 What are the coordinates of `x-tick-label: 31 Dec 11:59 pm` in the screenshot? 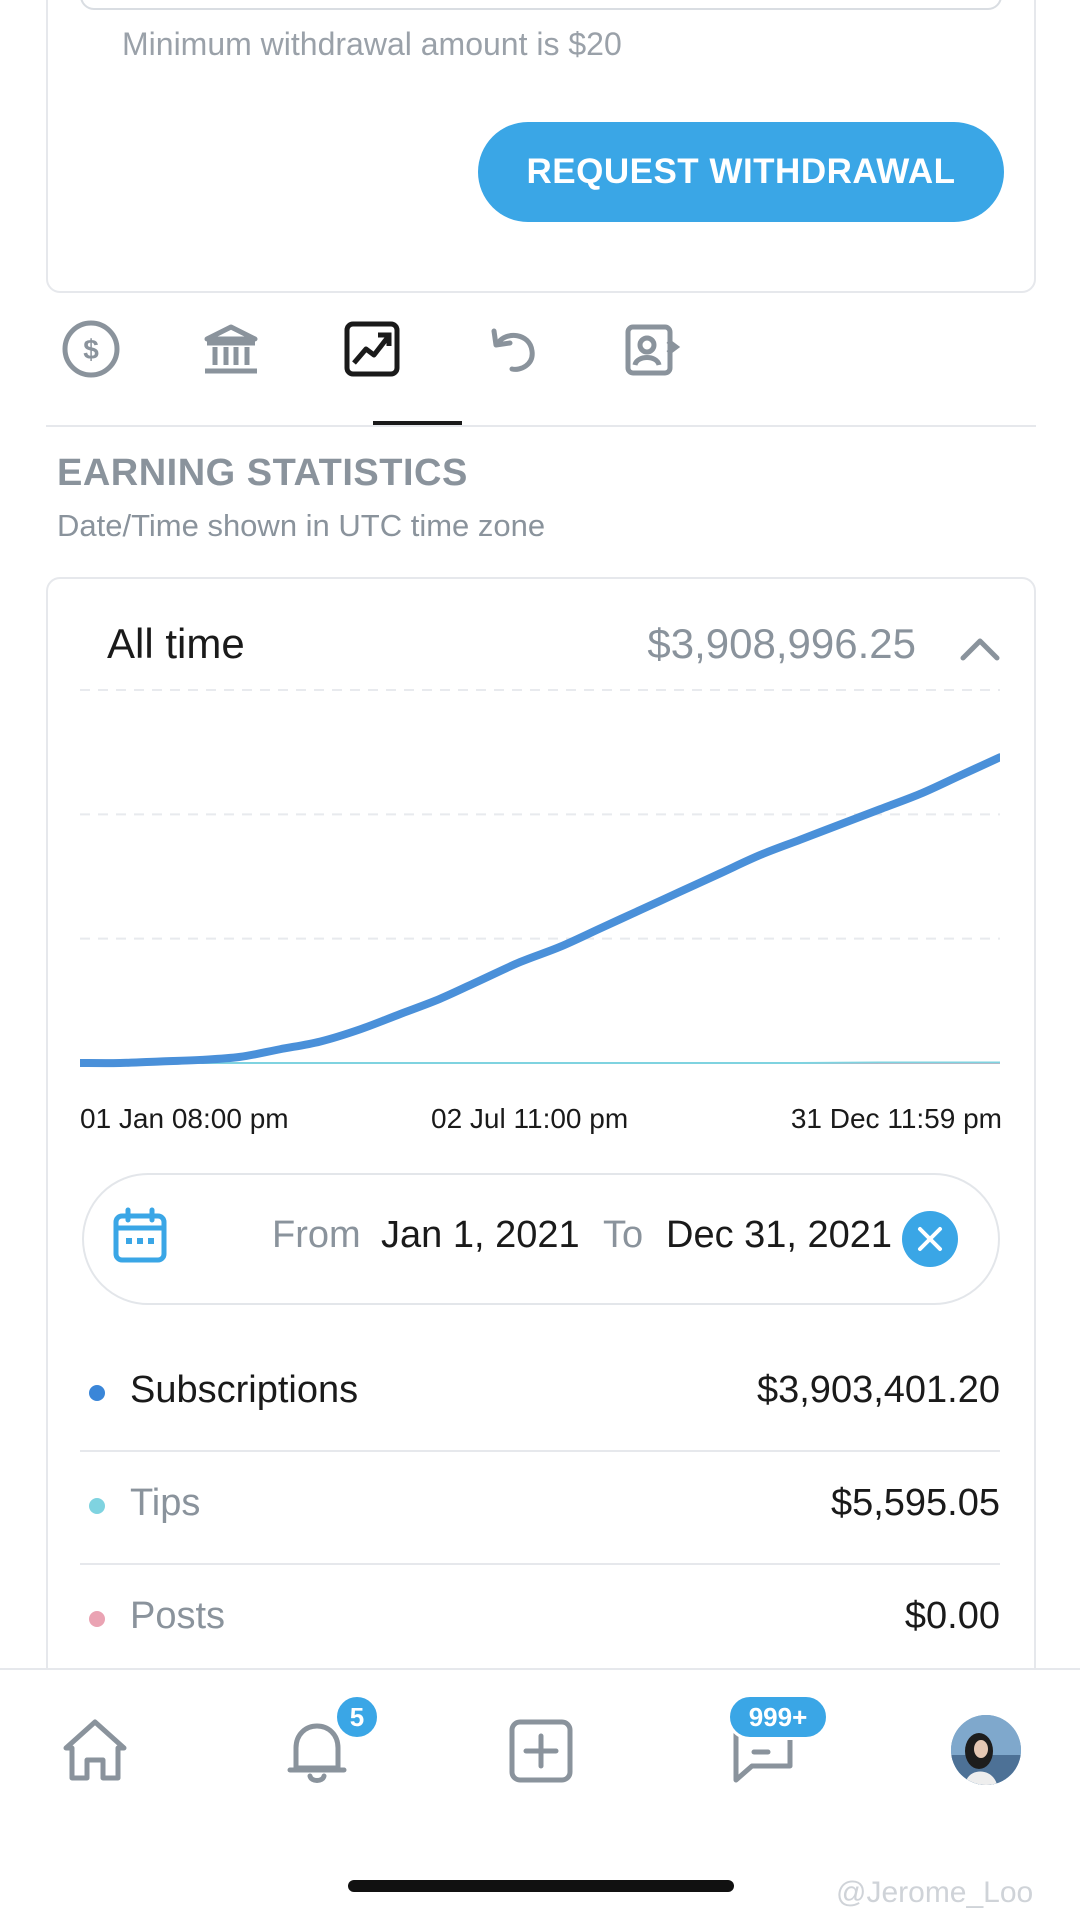 It's located at (896, 1118).